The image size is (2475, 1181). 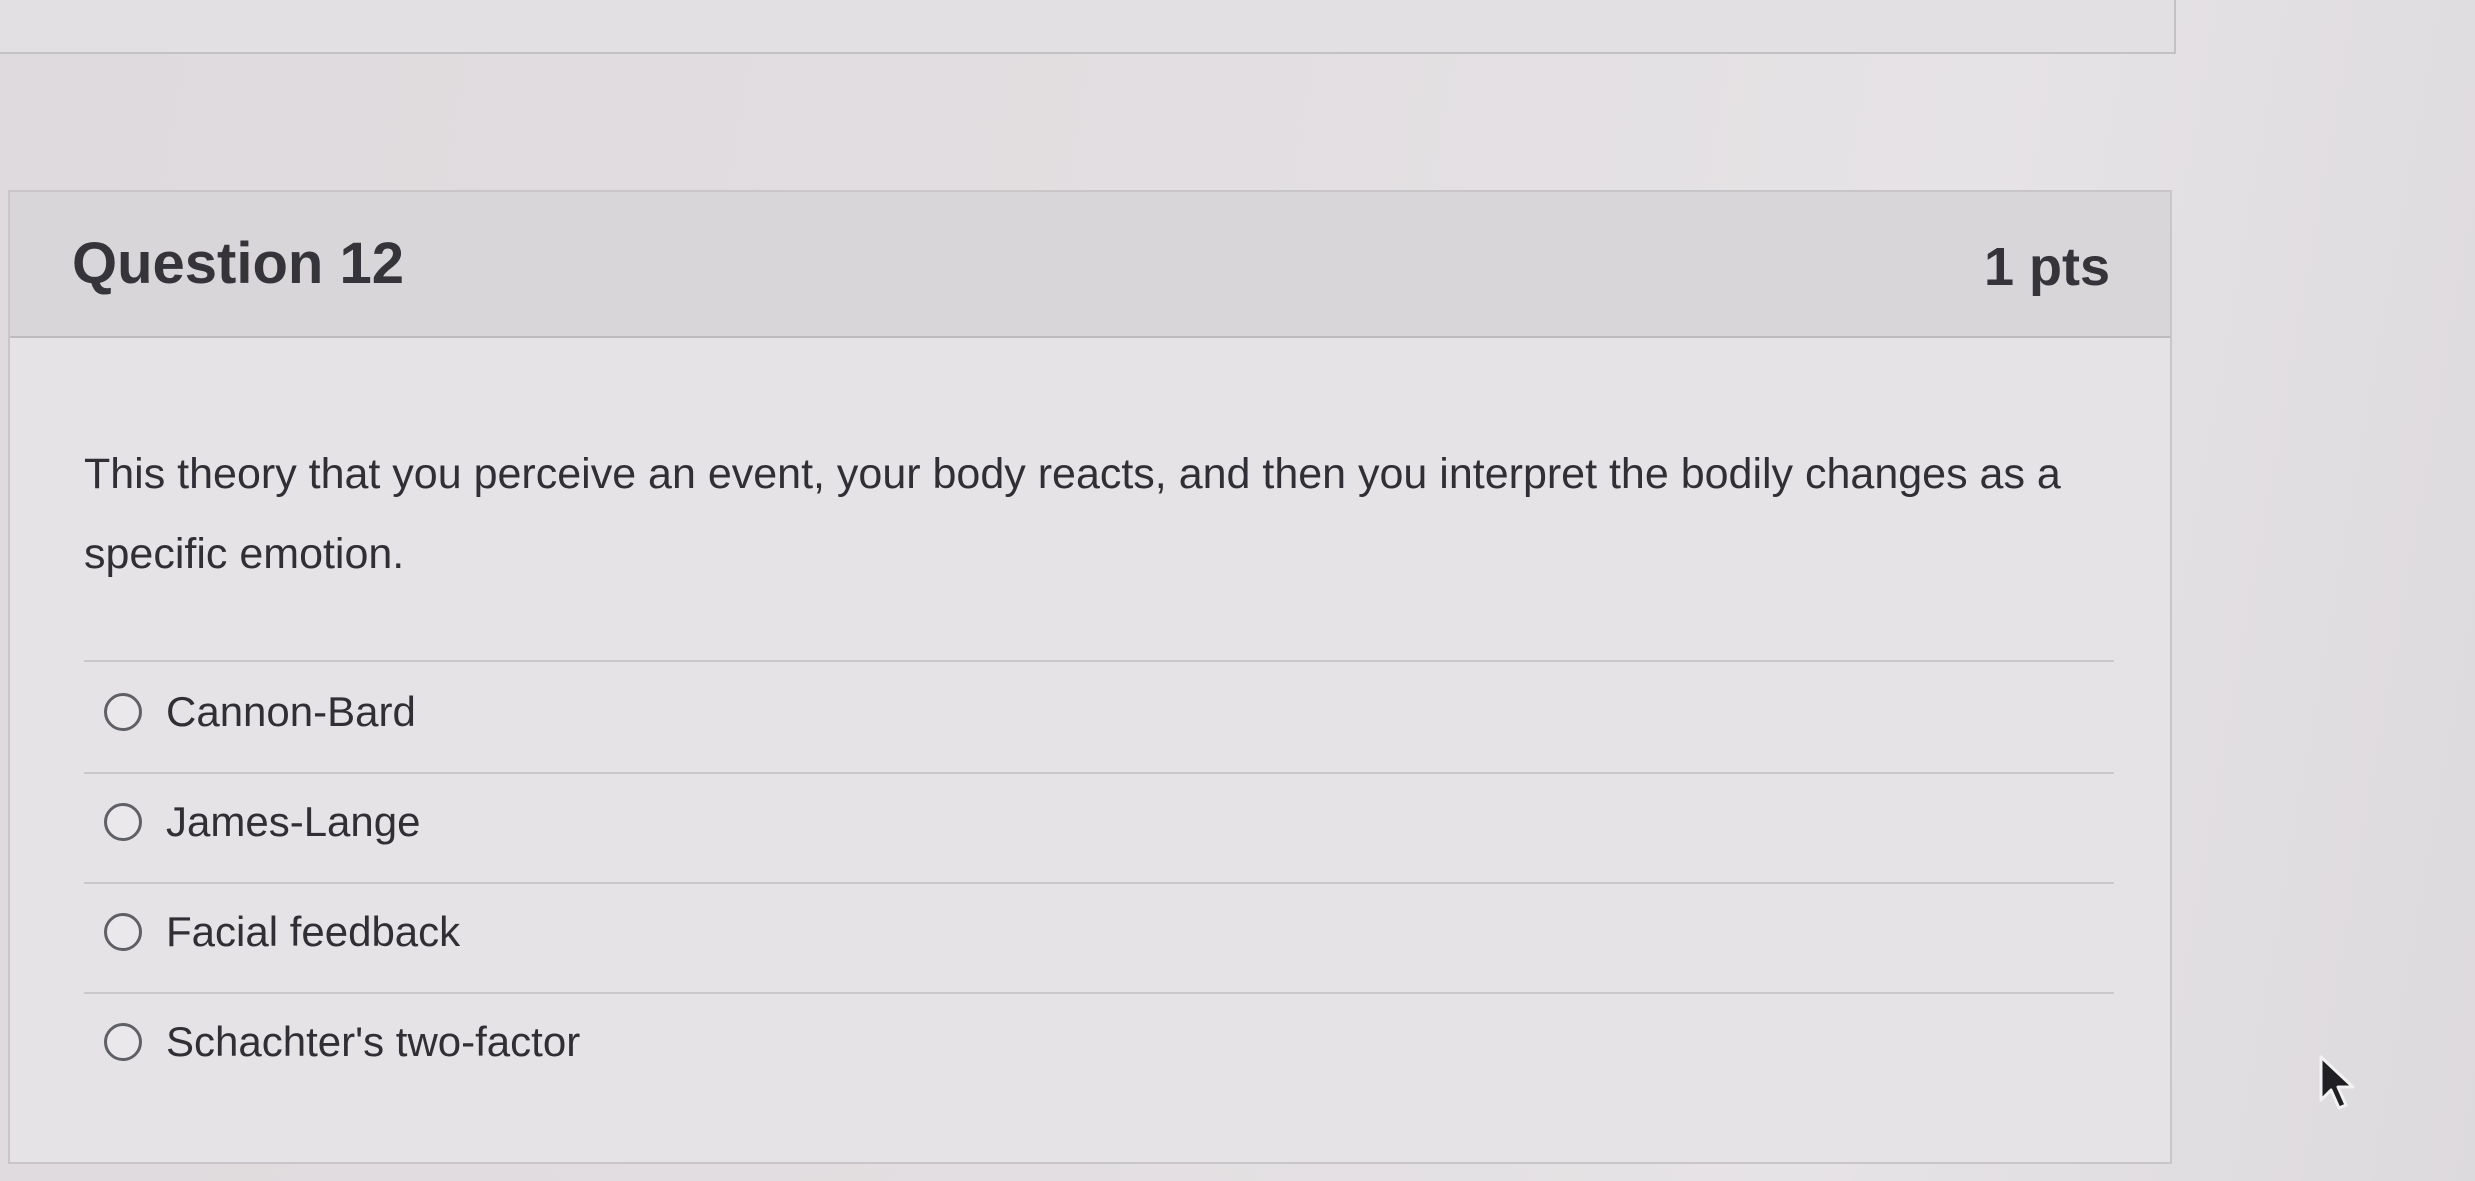 What do you see at coordinates (291, 711) in the screenshot?
I see `answer-label: Cannon-Bard` at bounding box center [291, 711].